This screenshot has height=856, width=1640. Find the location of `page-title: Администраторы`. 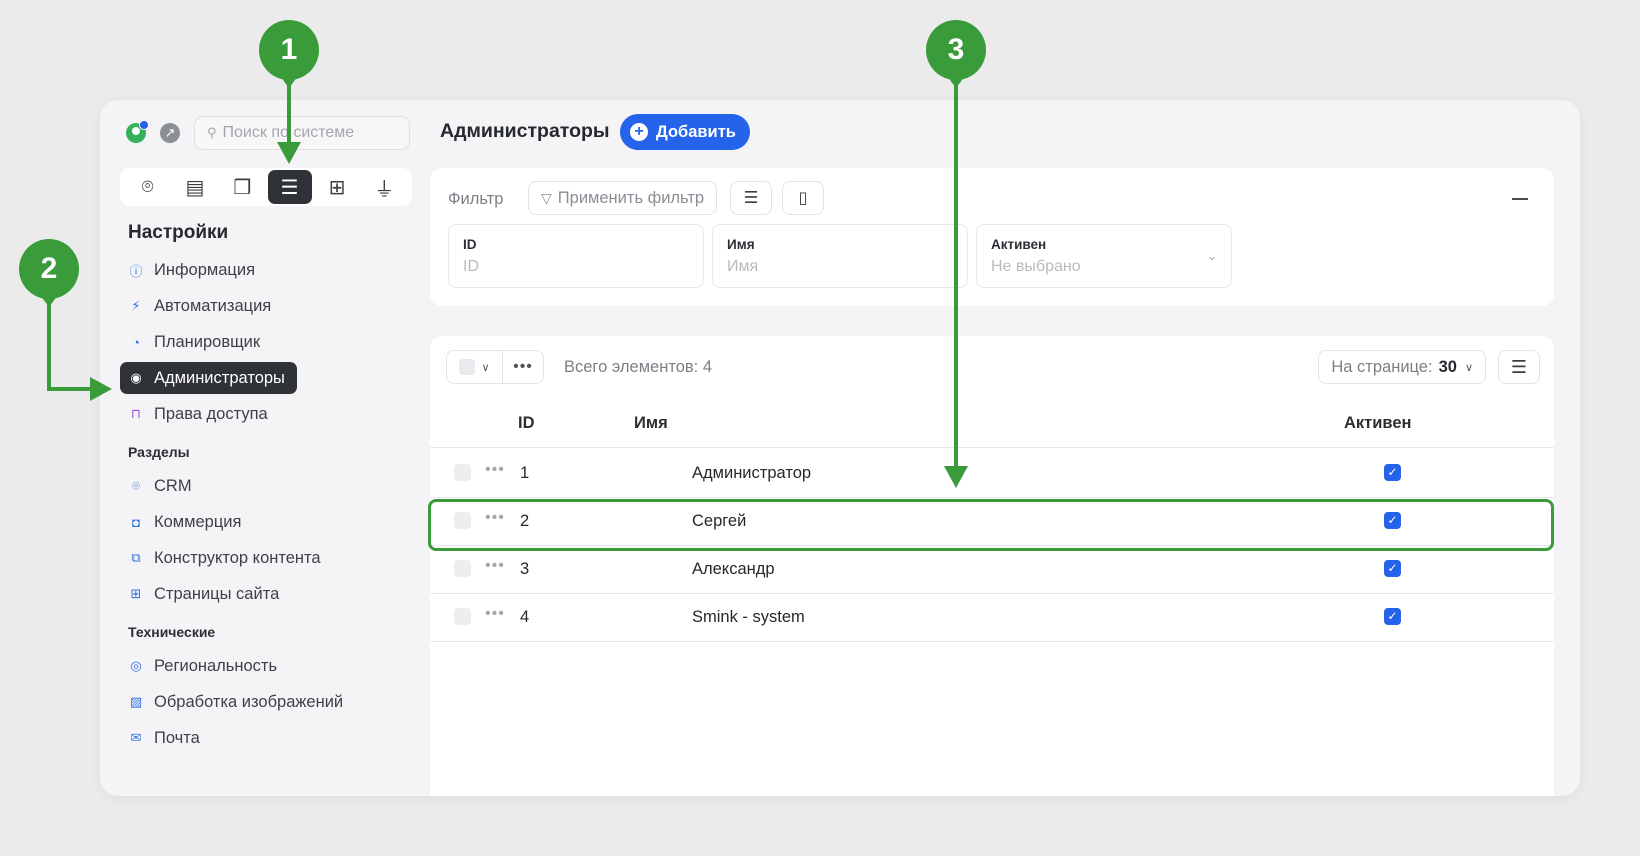

page-title: Администраторы is located at coordinates (525, 131).